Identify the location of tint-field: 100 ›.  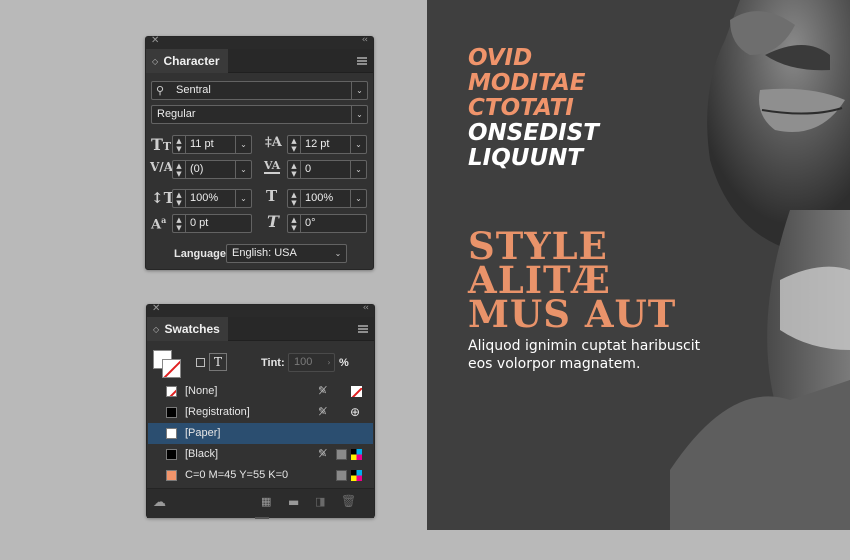
(311, 362).